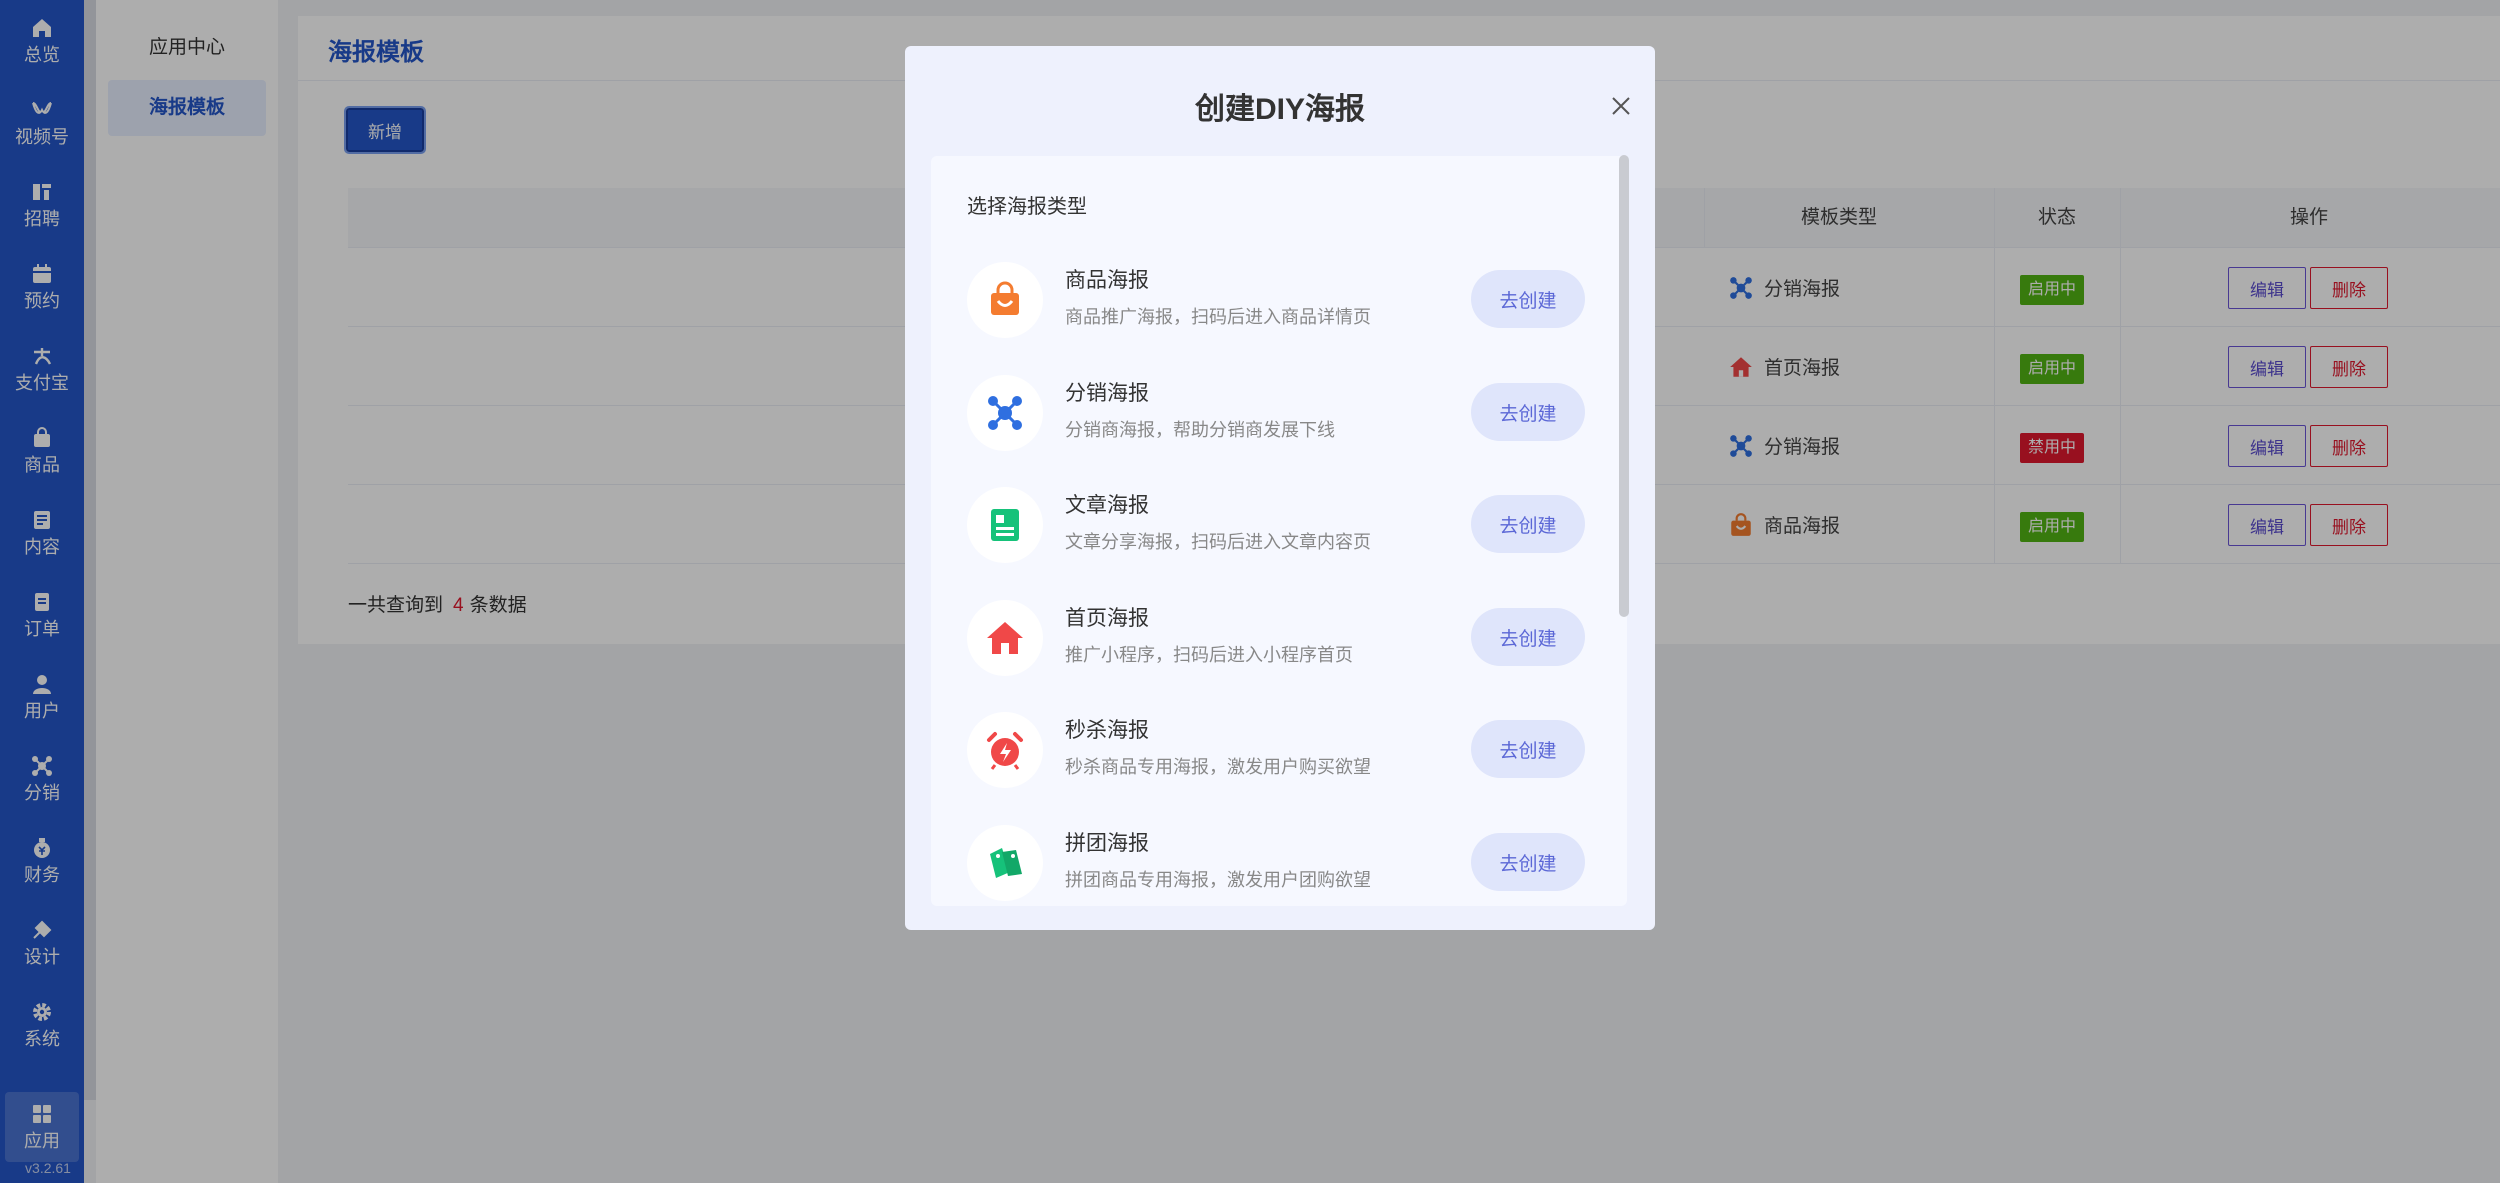 This screenshot has width=2500, height=1183. Describe the element at coordinates (1107, 505) in the screenshot. I see `poster-type-name: 文章海报` at that location.